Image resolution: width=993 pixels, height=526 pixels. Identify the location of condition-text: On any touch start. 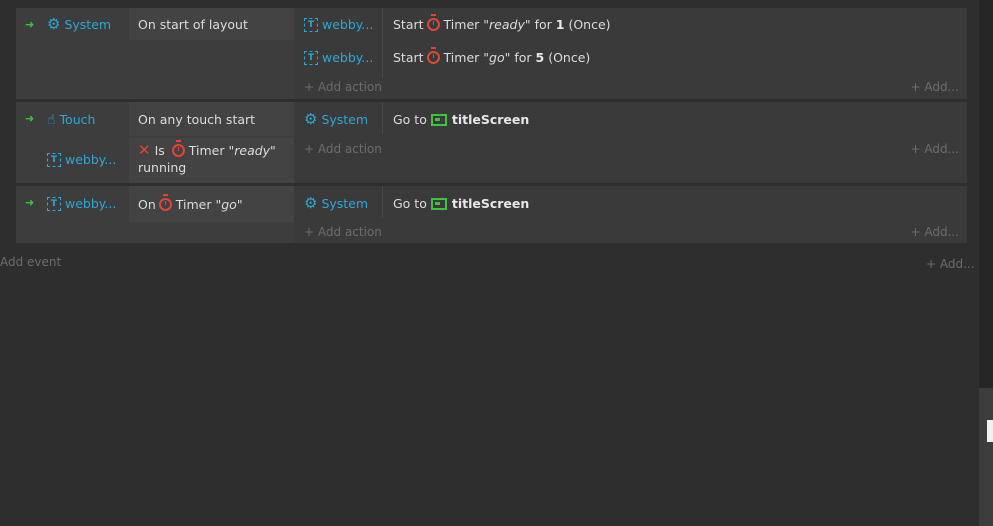
(211, 119).